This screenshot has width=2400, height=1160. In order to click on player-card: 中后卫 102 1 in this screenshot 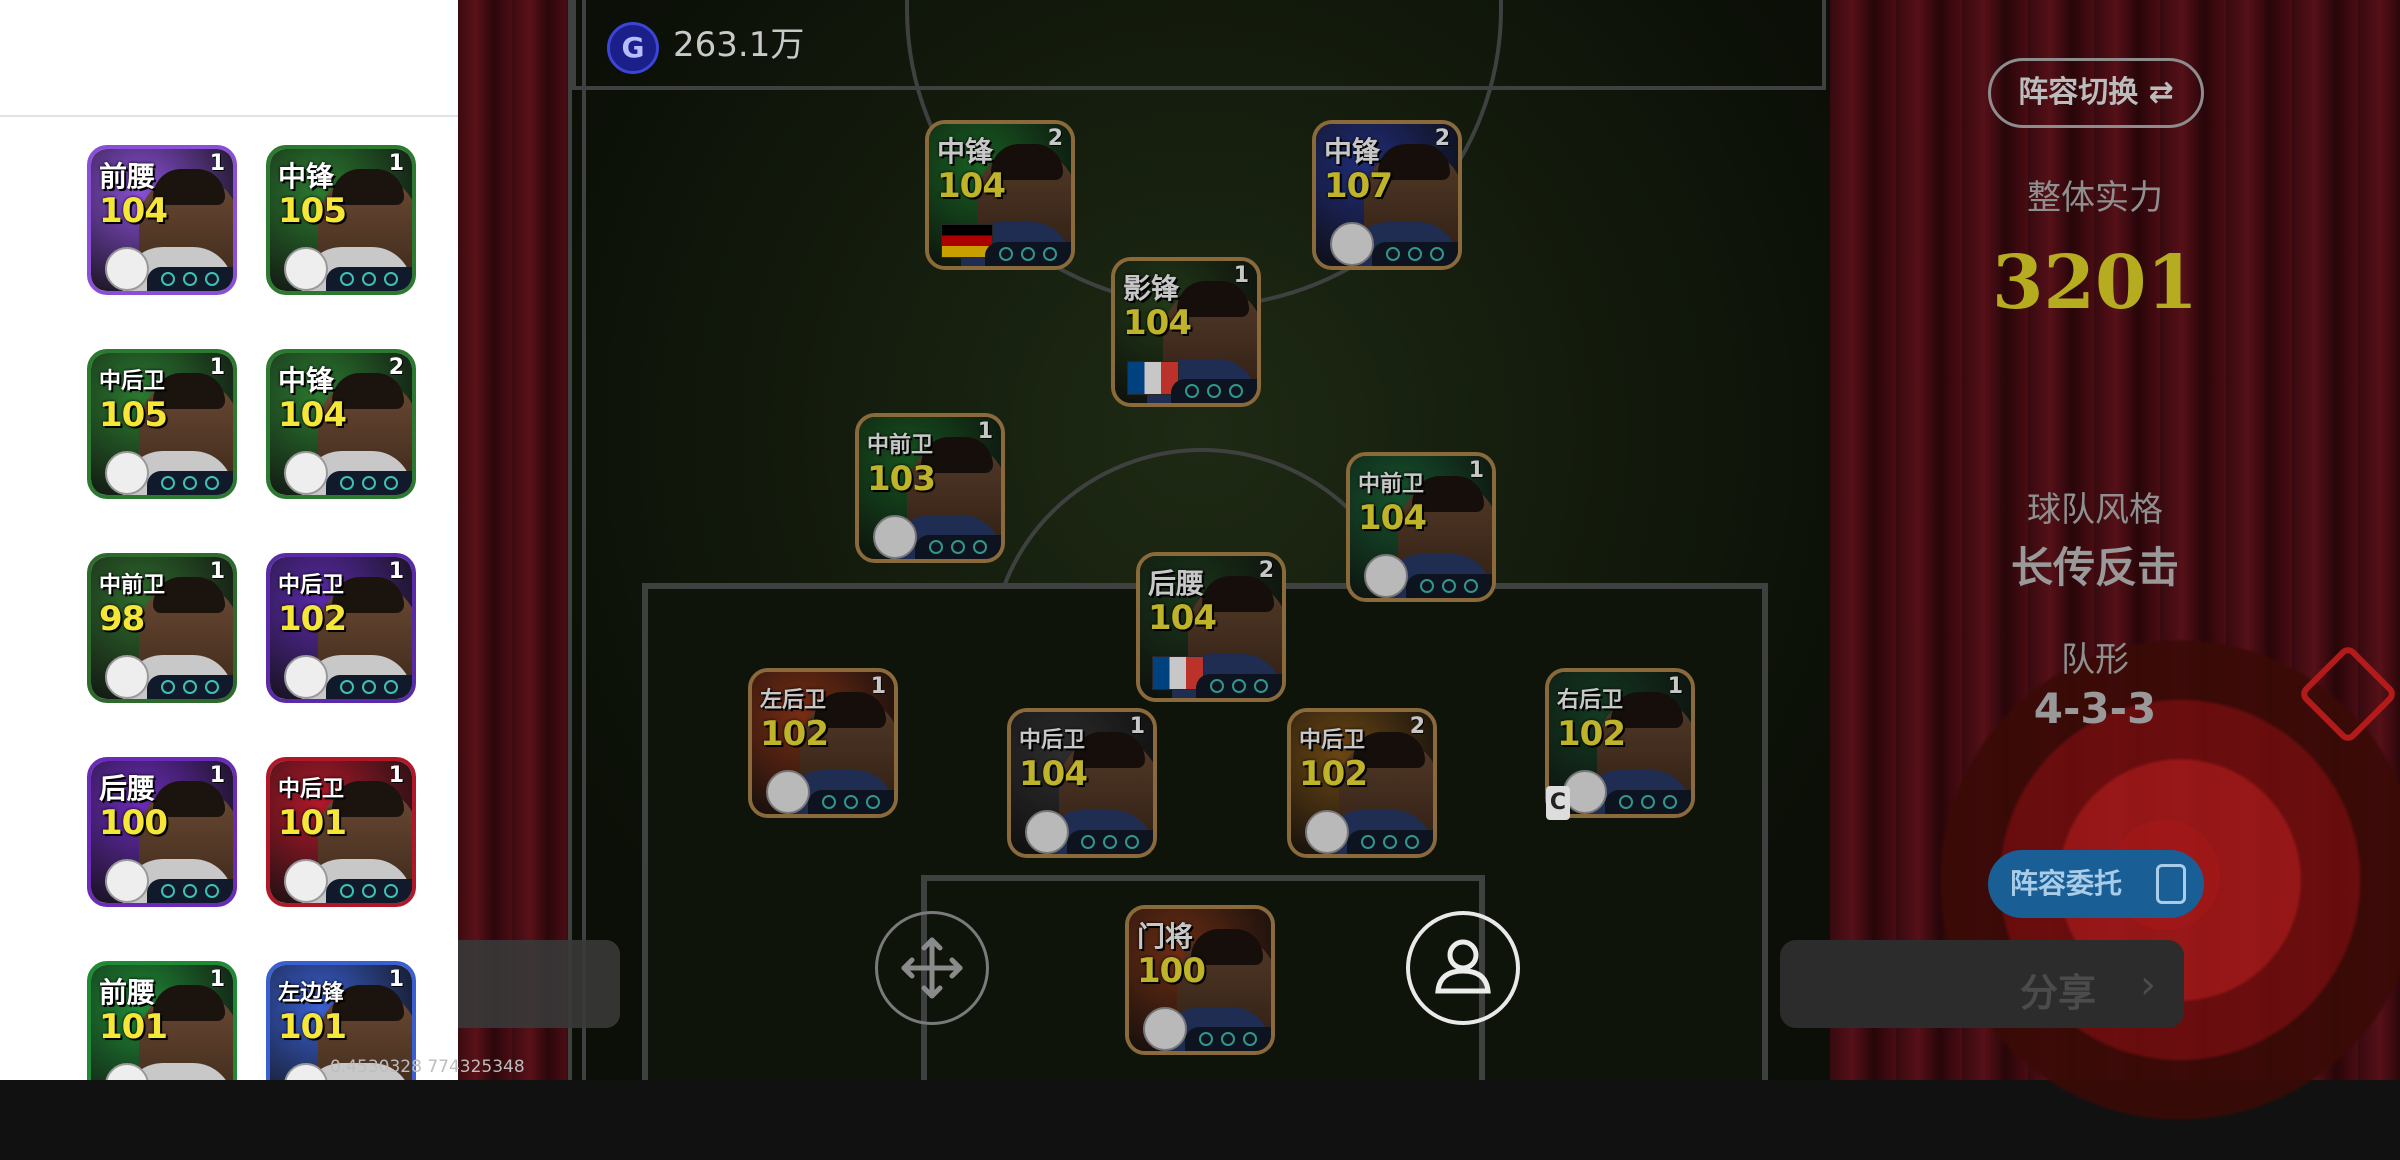, I will do `click(341, 628)`.